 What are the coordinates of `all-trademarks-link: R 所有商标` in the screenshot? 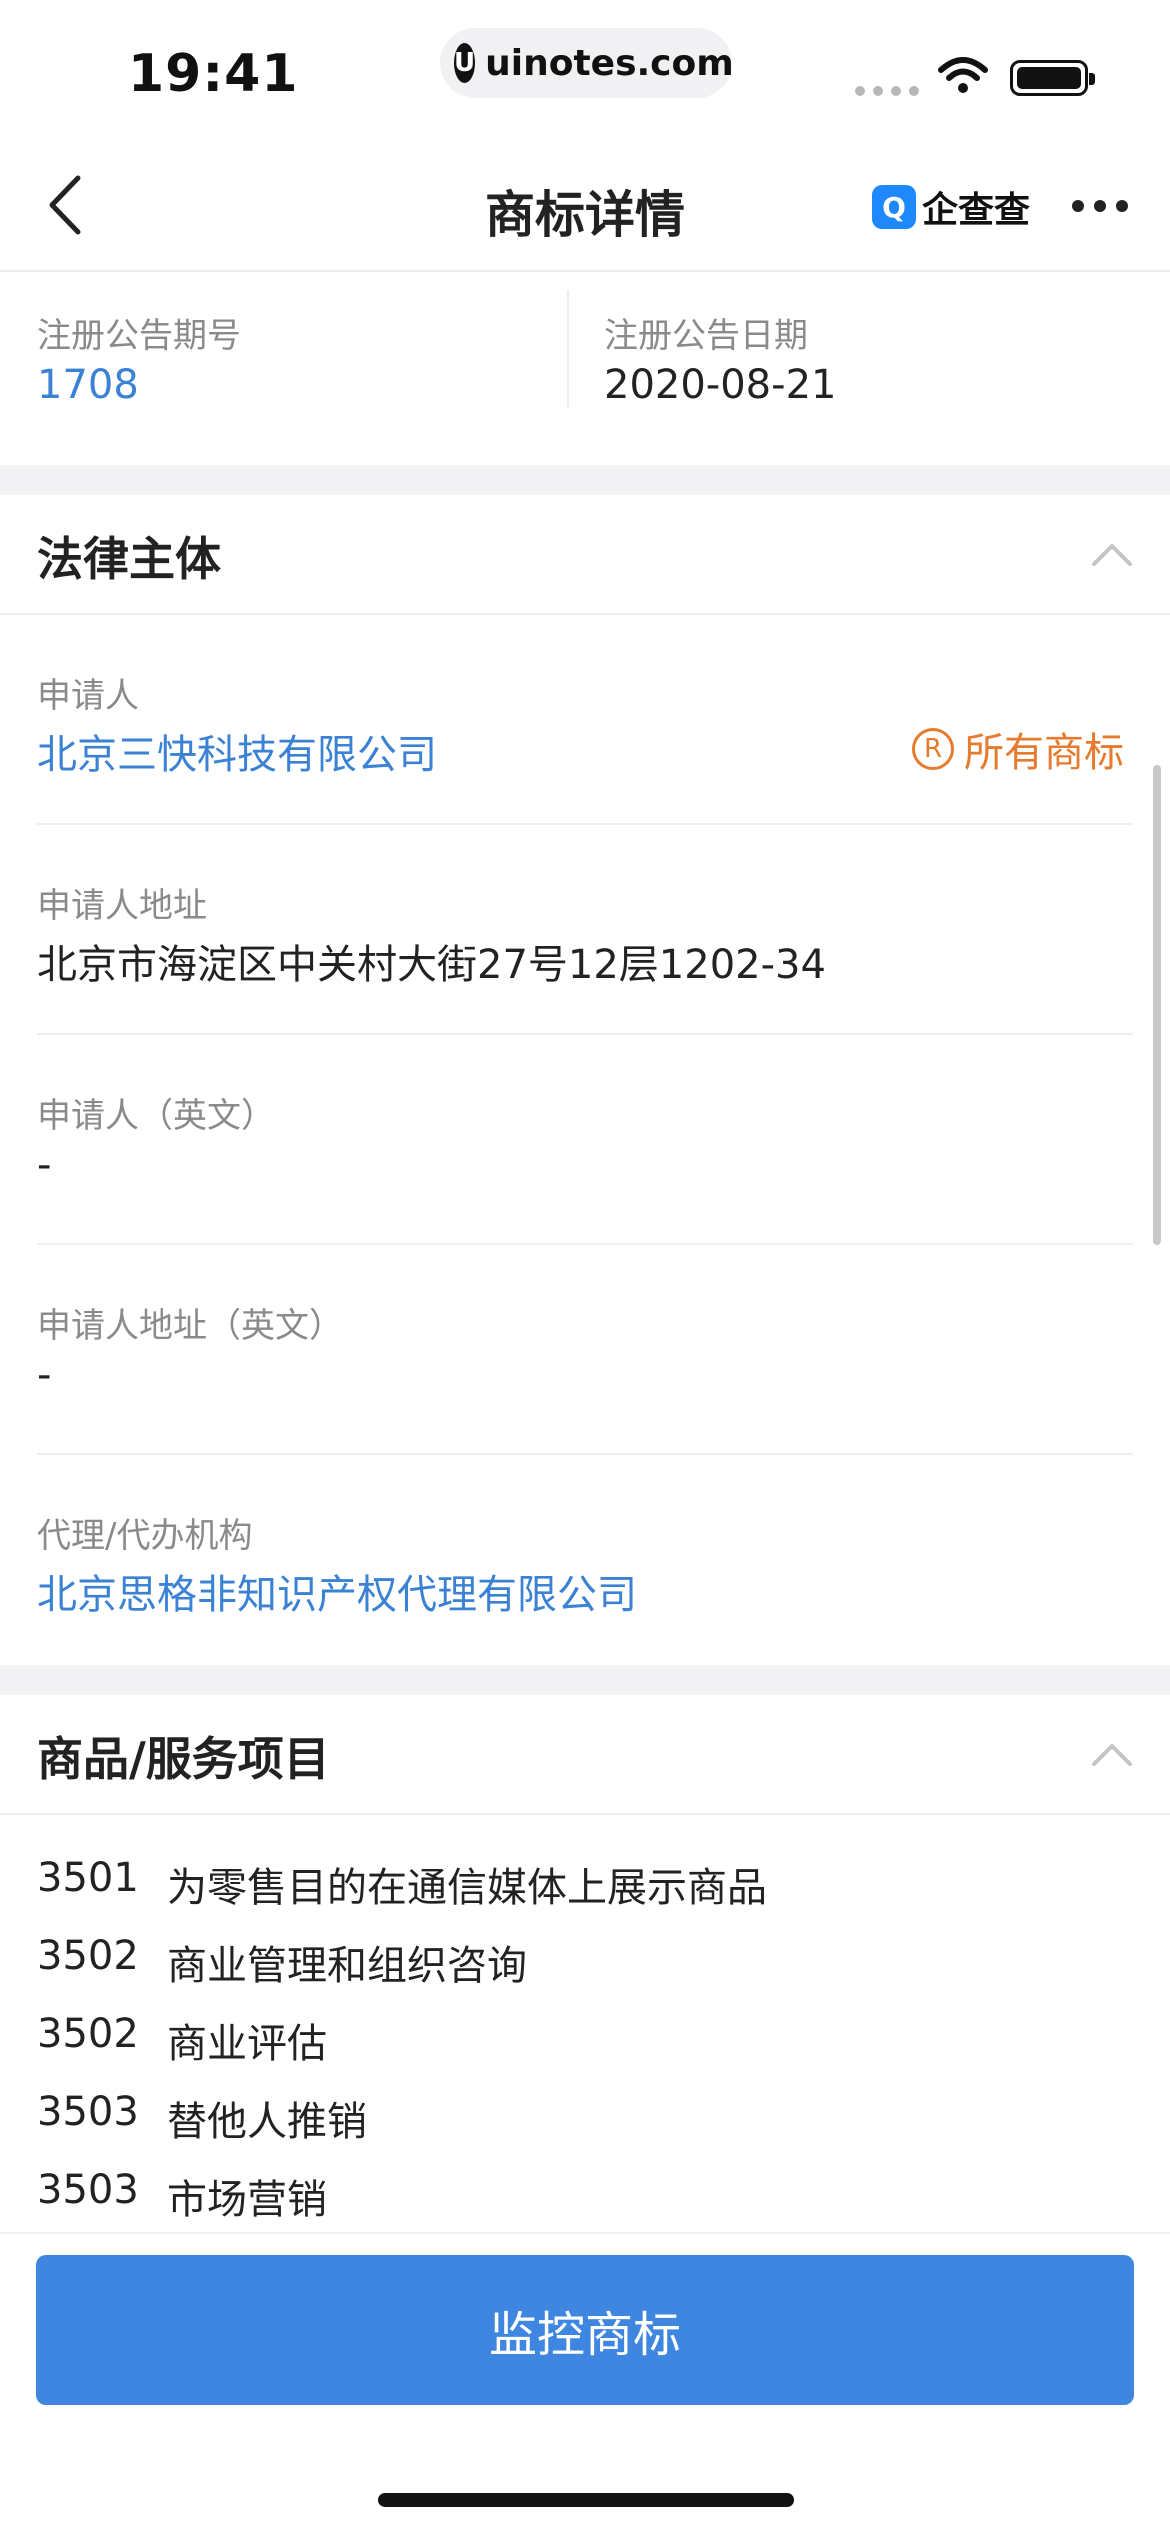 It's located at (1018, 749).